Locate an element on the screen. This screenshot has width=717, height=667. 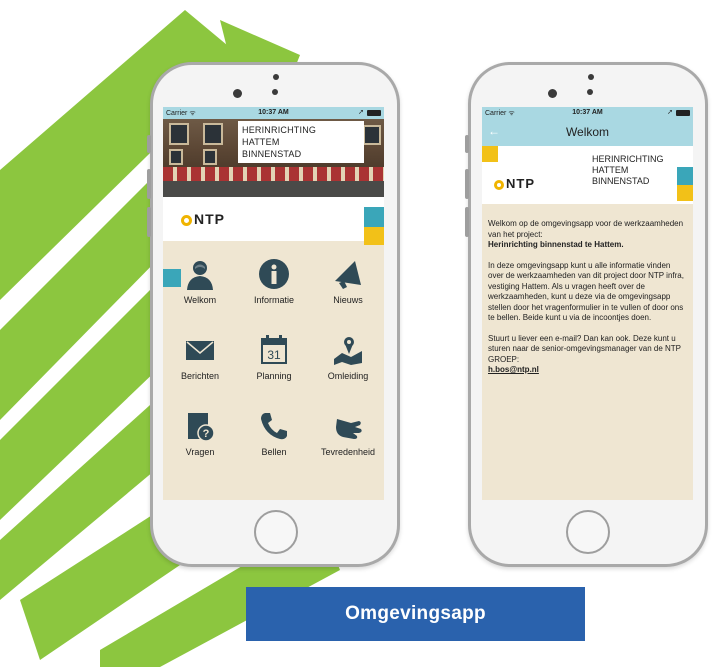
email-link: h.bos@ntp.nl is located at coordinates (513, 369).